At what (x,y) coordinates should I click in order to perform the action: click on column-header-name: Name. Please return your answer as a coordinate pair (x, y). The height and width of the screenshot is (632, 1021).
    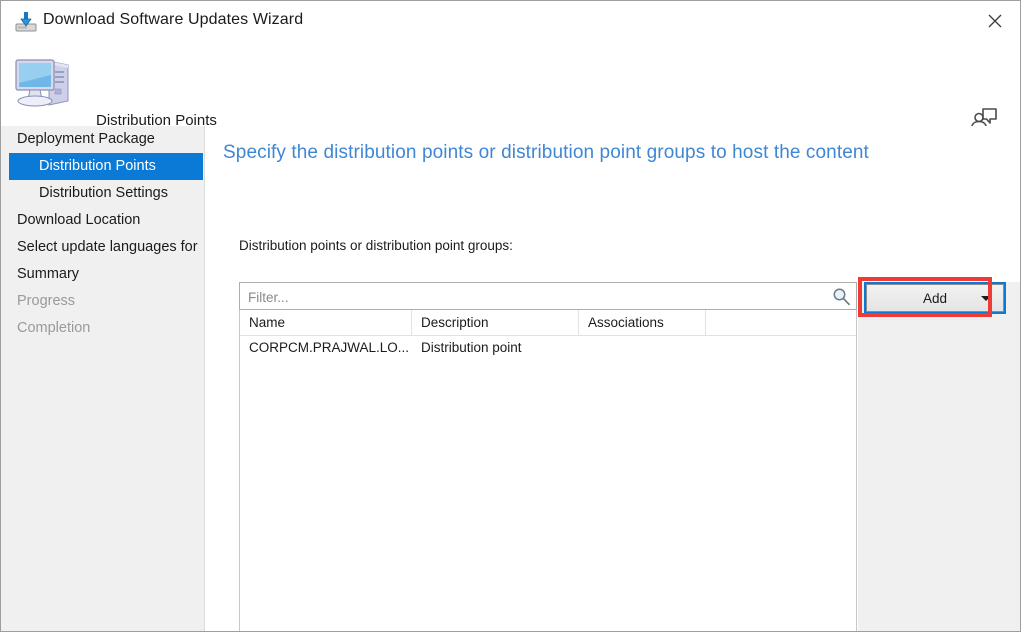
    Looking at the image, I should click on (326, 322).